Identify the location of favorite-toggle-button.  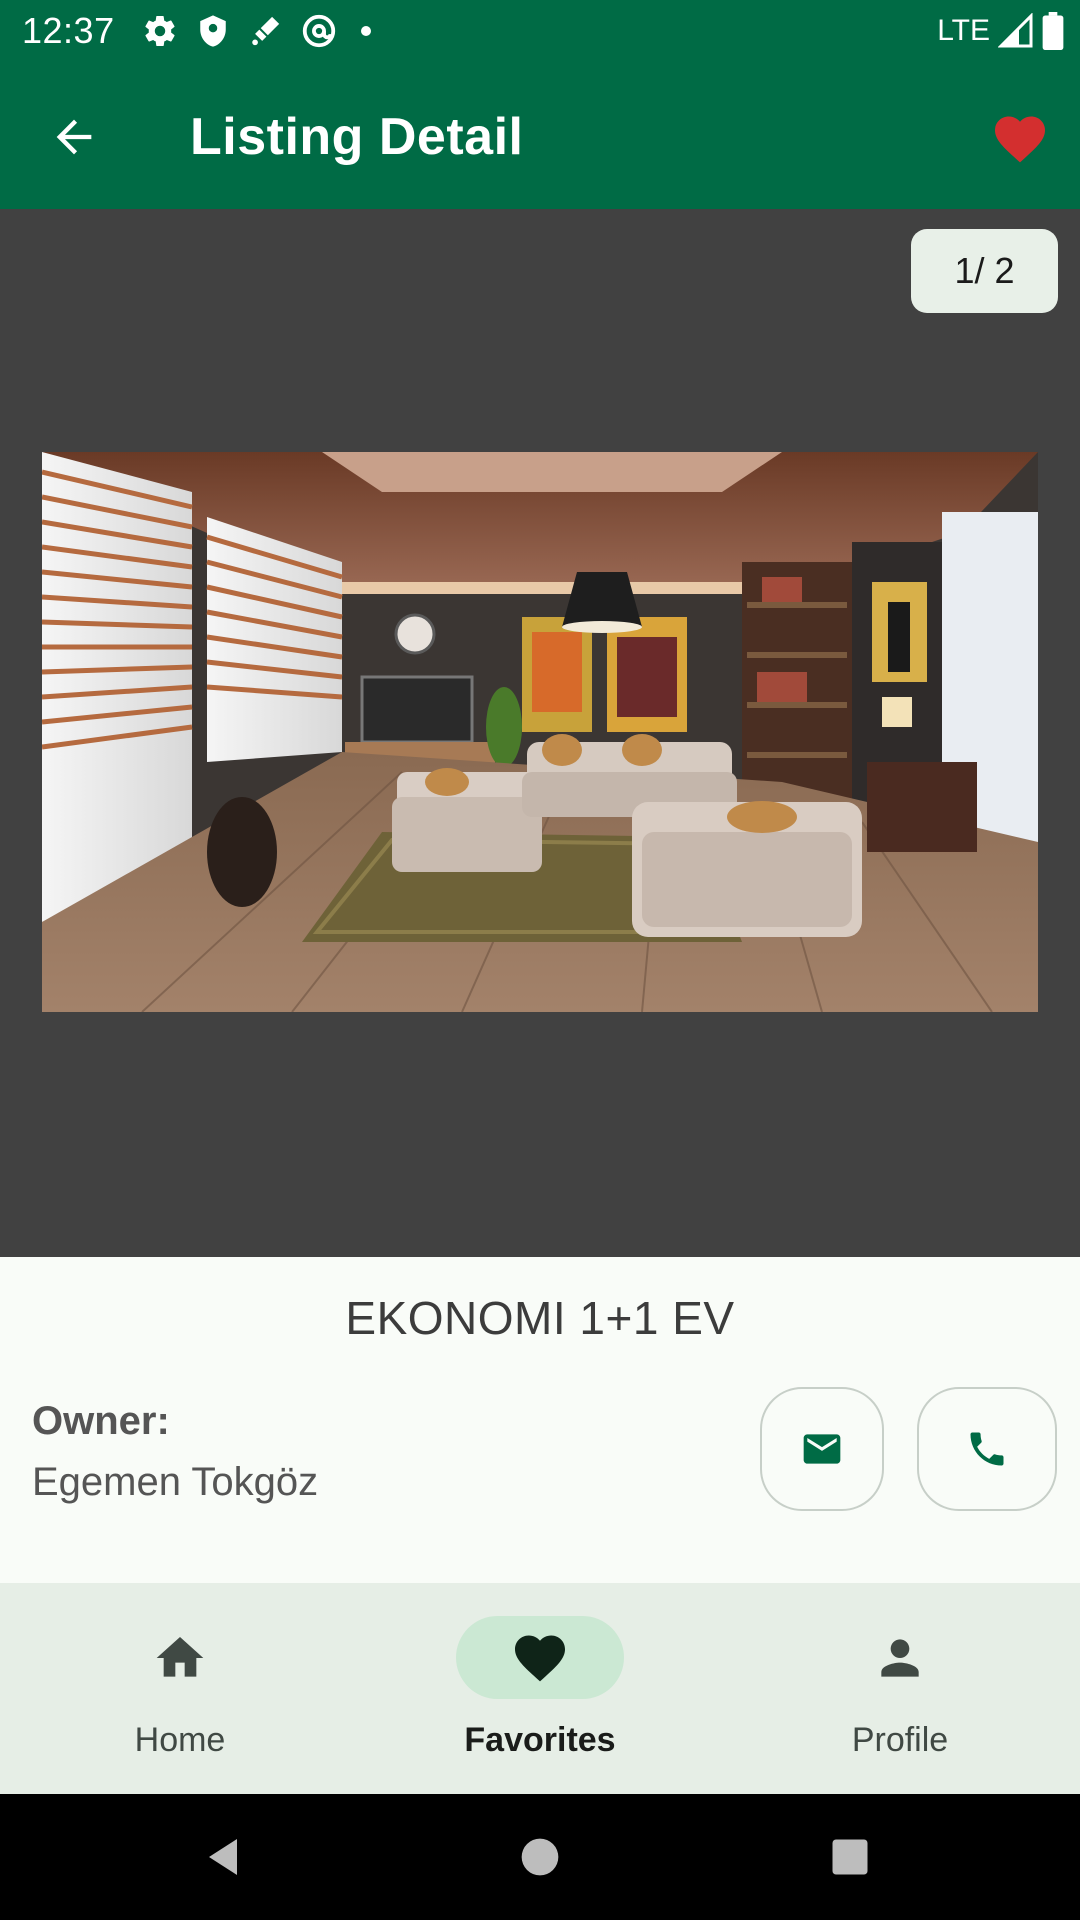
(1020, 139).